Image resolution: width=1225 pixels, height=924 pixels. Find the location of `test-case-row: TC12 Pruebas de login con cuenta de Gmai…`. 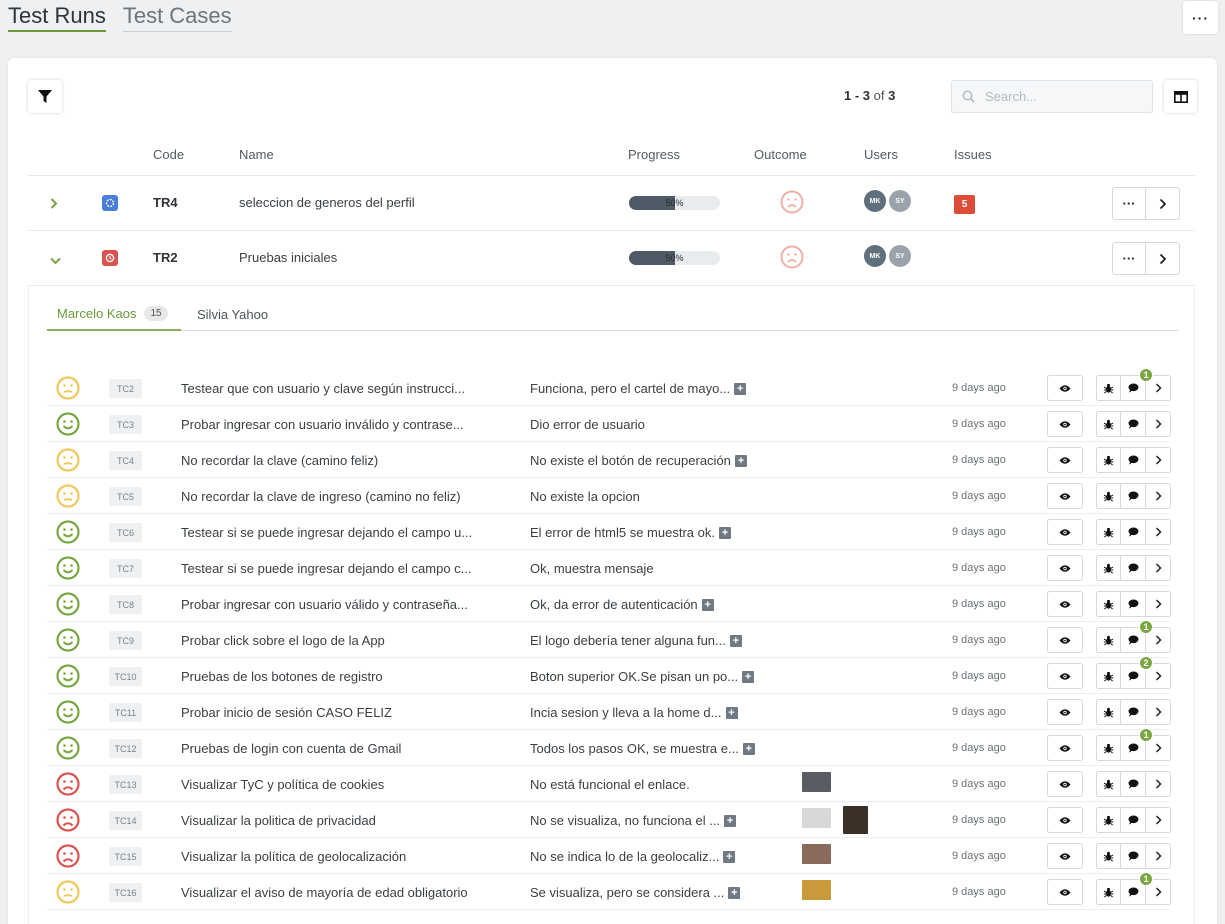

test-case-row: TC12 Pruebas de login con cuenta de Gmai… is located at coordinates (609, 747).